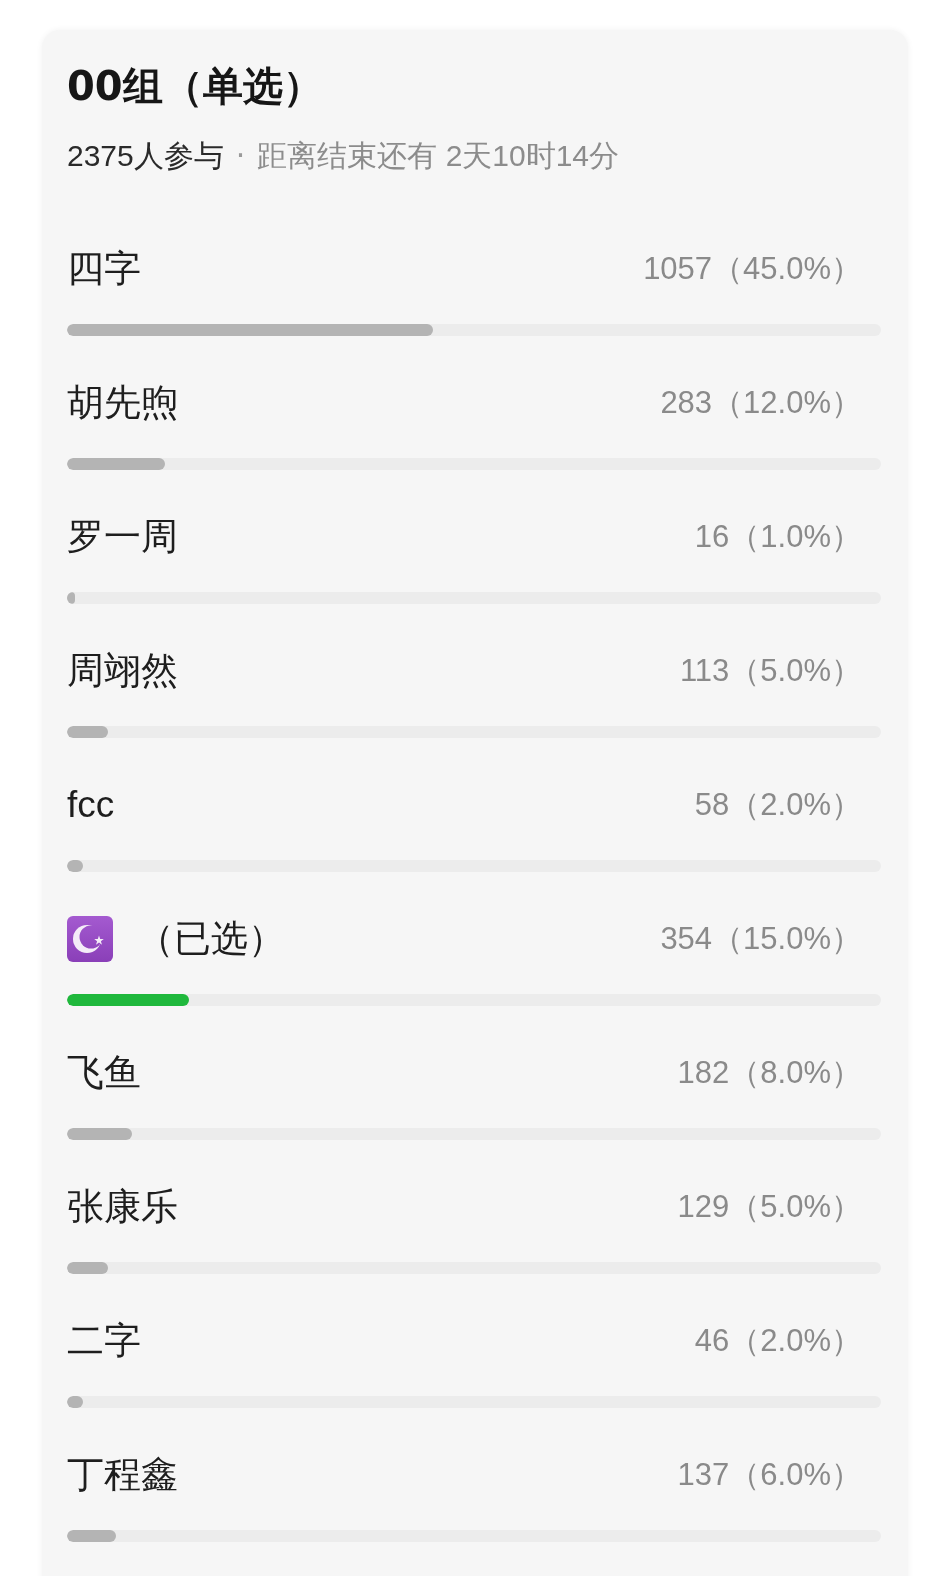 This screenshot has width=940, height=1576. What do you see at coordinates (195, 86) in the screenshot?
I see `poll-title: 00组（单选）` at bounding box center [195, 86].